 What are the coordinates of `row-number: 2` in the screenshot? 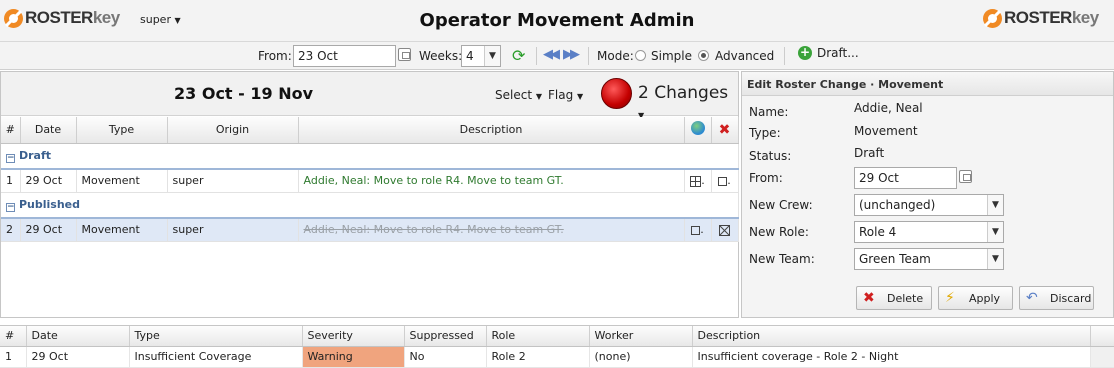 It's located at (11, 229).